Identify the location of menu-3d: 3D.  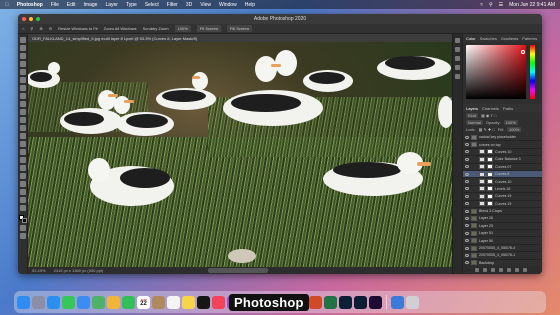
(189, 5).